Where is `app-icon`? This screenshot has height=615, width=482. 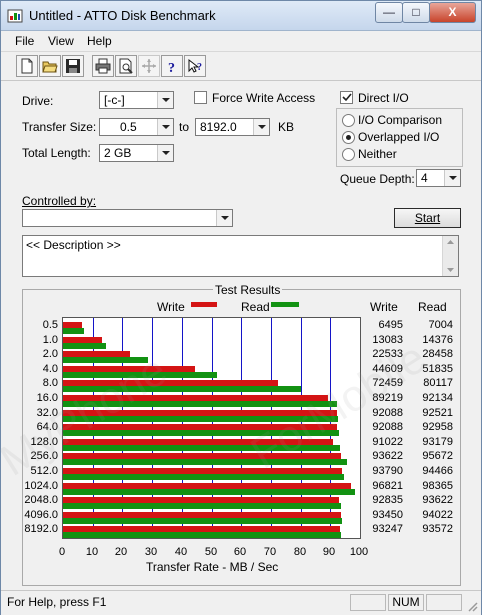 app-icon is located at coordinates (15, 16).